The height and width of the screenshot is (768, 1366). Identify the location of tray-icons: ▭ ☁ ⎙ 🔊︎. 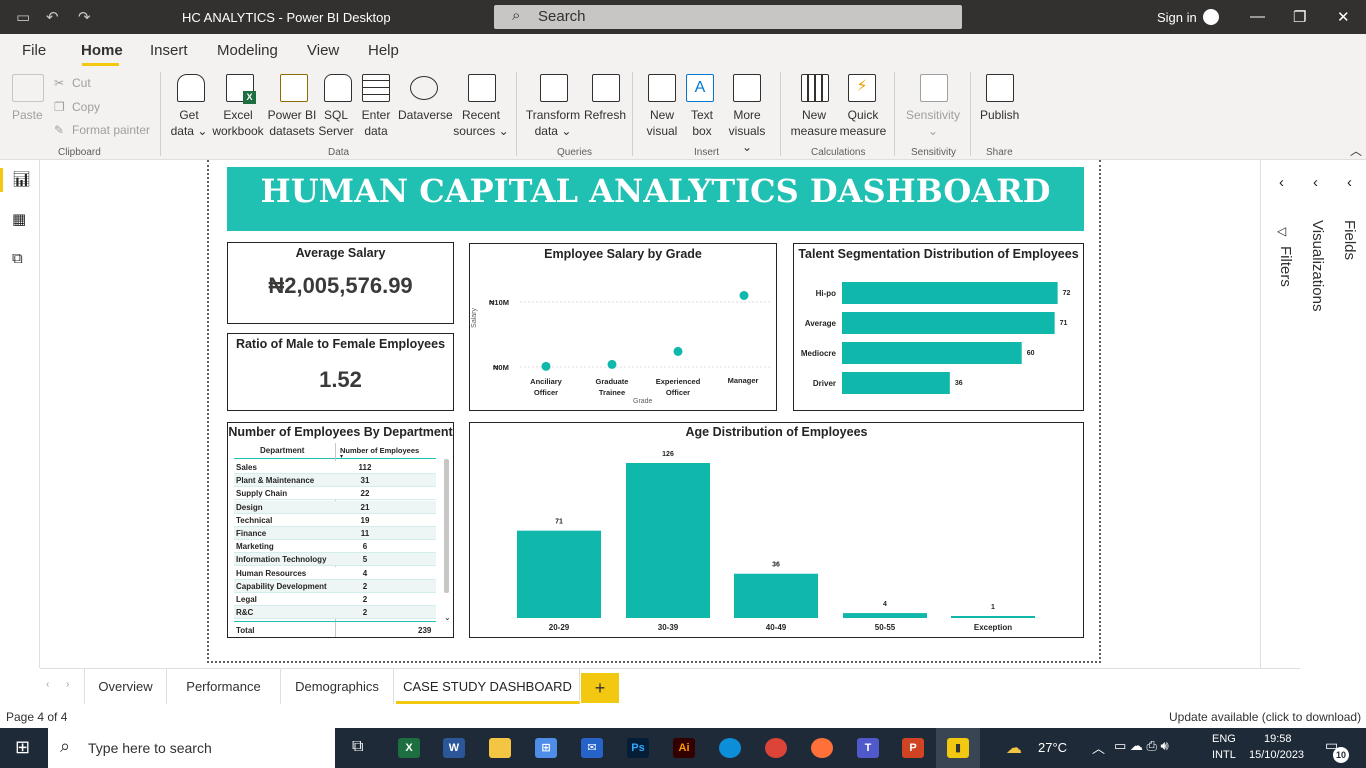
(1141, 746).